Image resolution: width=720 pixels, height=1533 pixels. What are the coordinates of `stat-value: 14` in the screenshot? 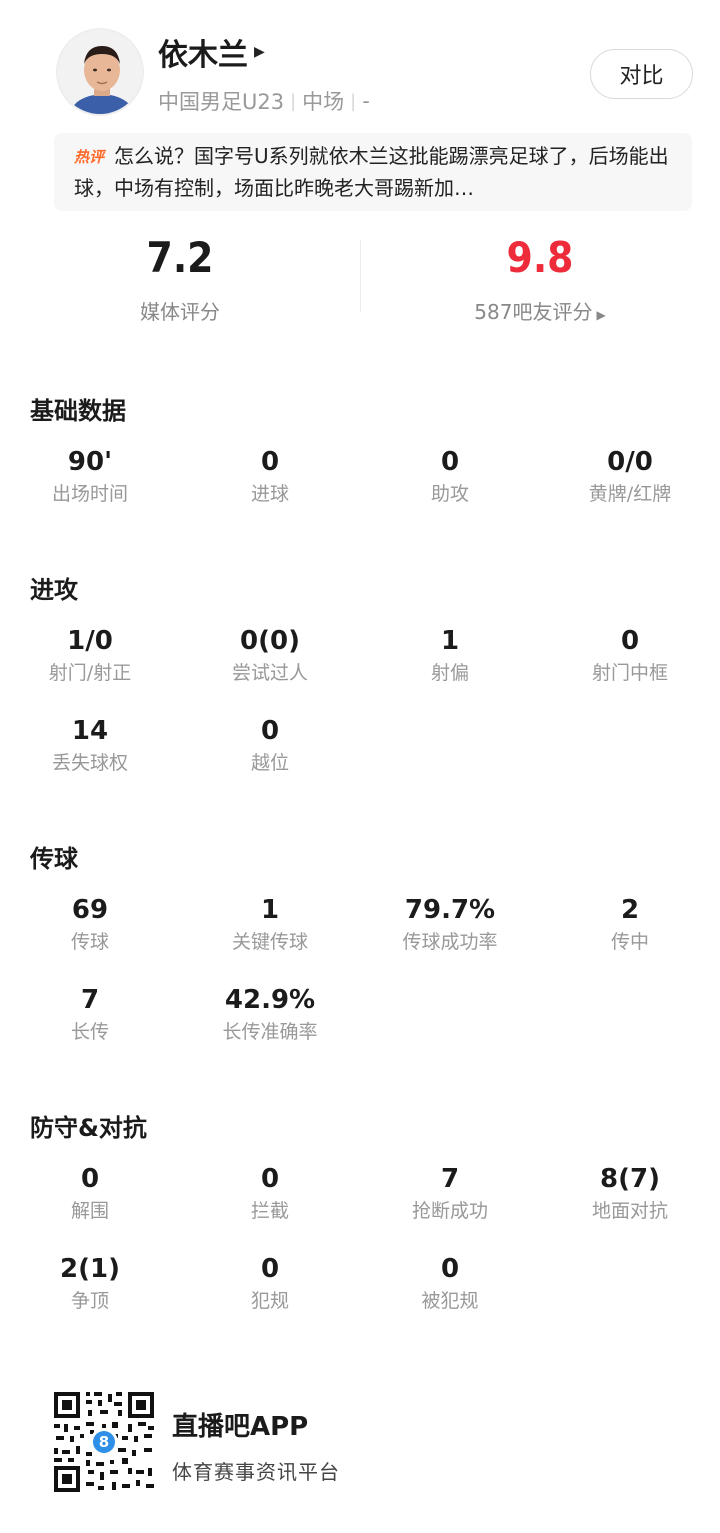 It's located at (90, 731).